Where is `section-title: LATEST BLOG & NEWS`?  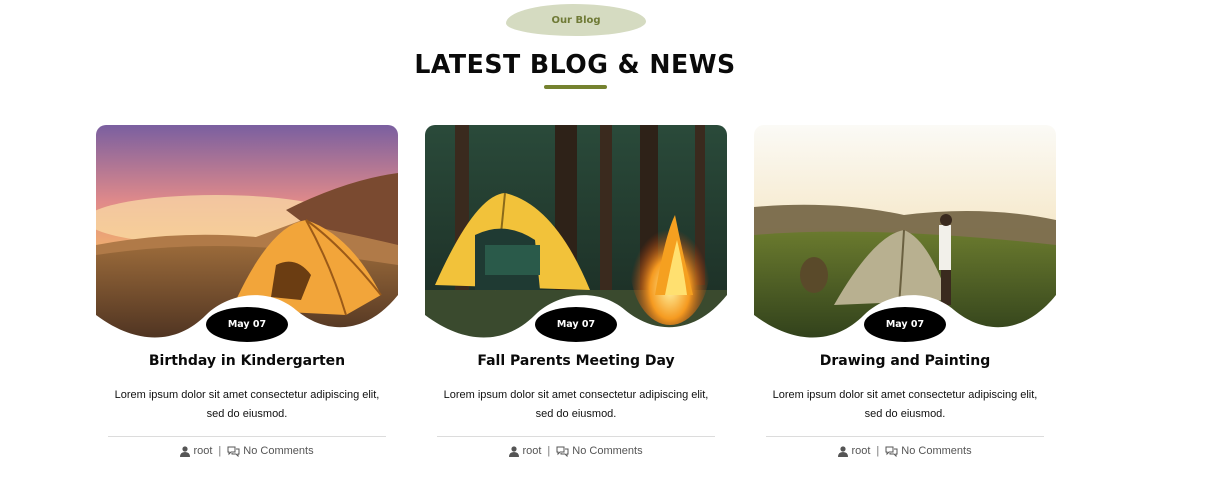
section-title: LATEST BLOG & NEWS is located at coordinates (575, 65).